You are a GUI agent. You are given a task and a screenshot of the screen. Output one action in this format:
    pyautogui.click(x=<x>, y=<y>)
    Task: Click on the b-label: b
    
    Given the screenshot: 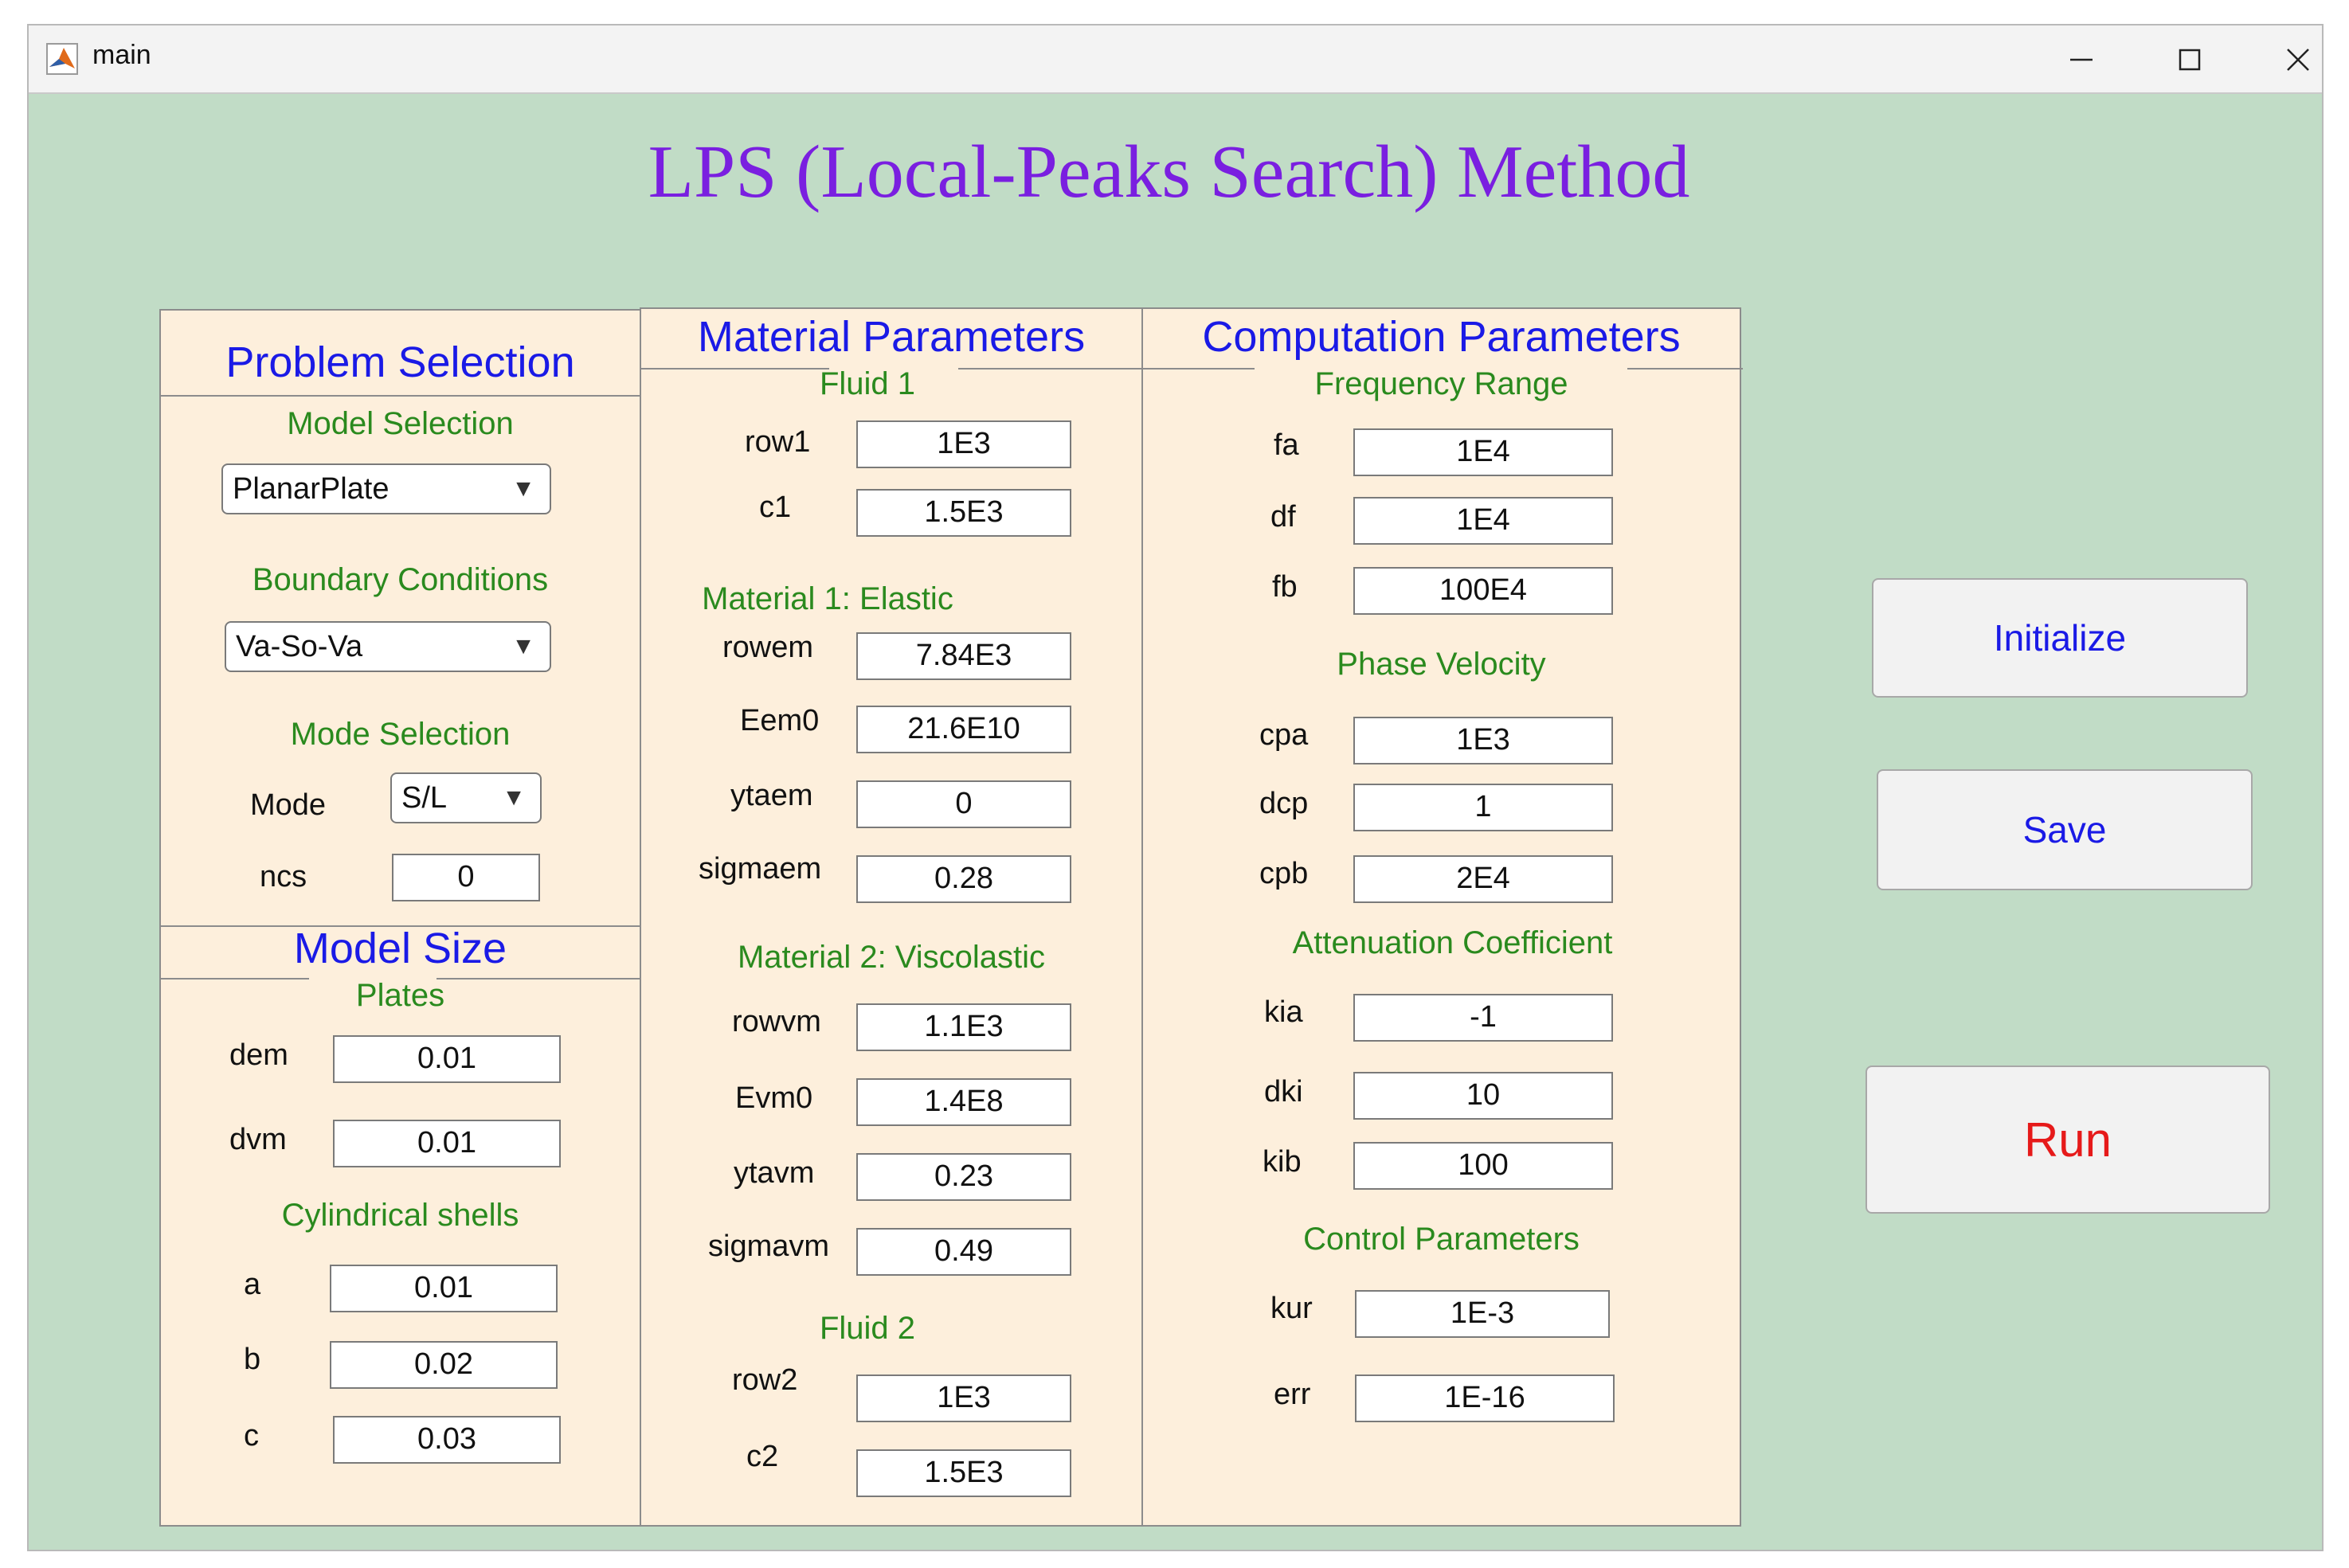 What is the action you would take?
    pyautogui.click(x=252, y=1359)
    